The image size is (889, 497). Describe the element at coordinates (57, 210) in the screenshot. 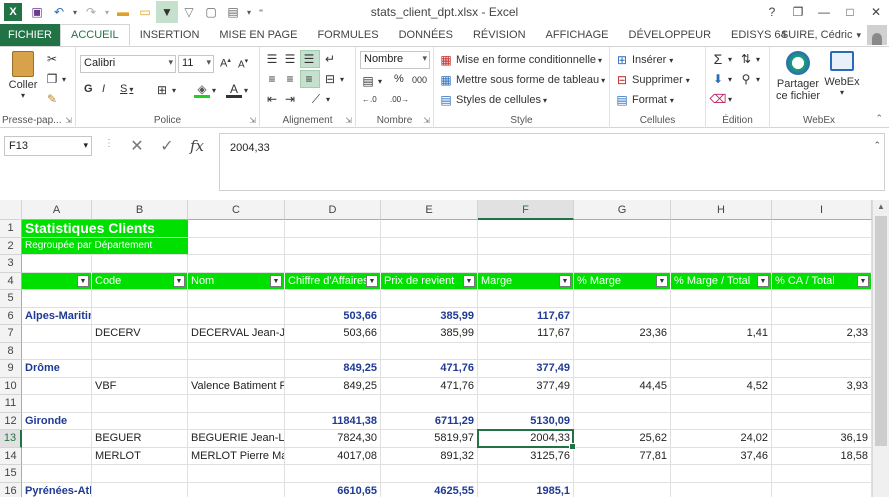

I see `column-header-a: A` at that location.